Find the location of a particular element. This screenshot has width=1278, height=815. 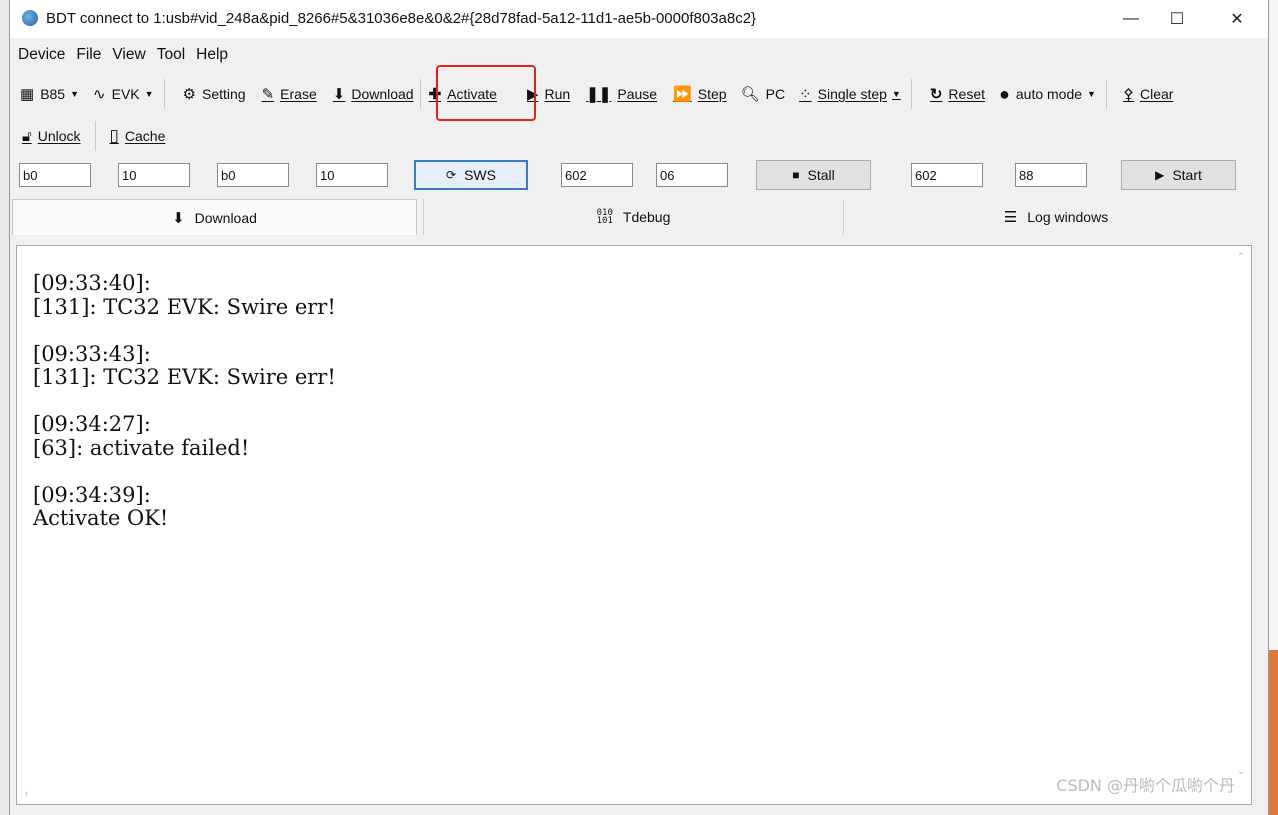

chip-select: ▦ B85 ▼ is located at coordinates (49, 94).